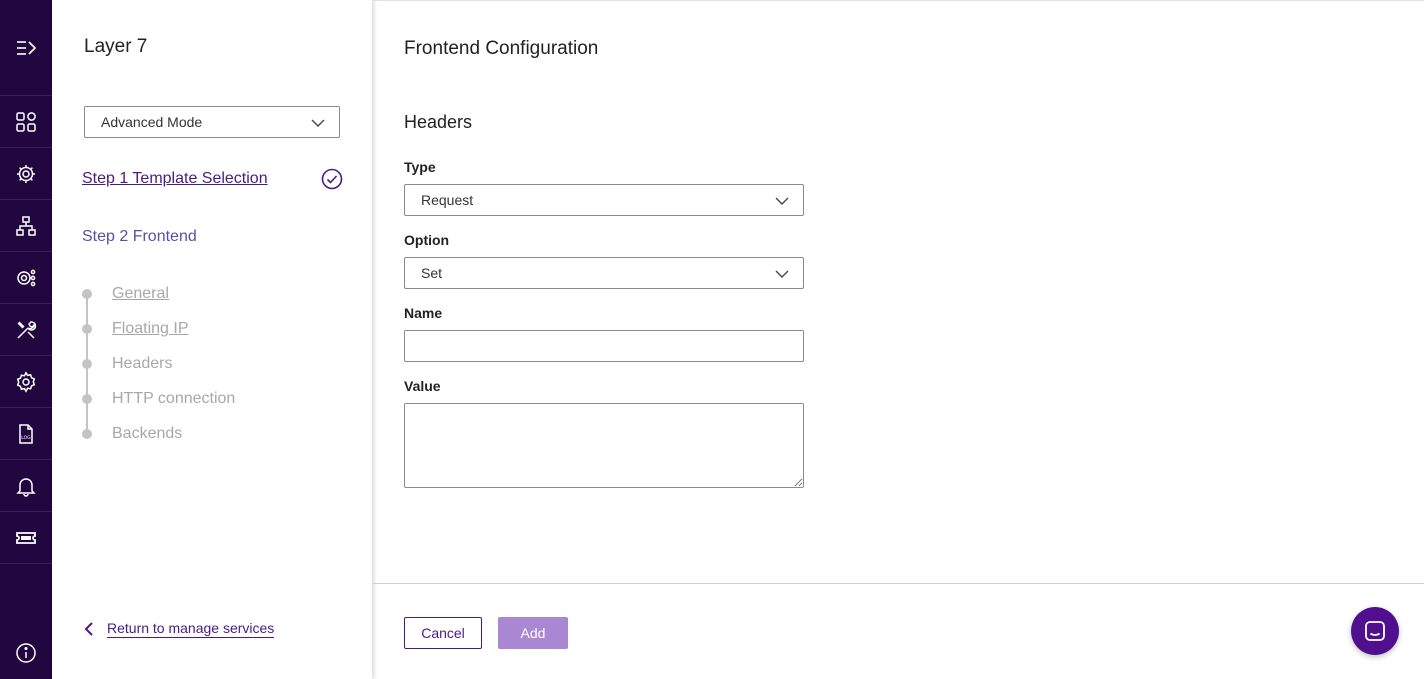 The width and height of the screenshot is (1424, 679). Describe the element at coordinates (423, 313) in the screenshot. I see `name-label: Name` at that location.